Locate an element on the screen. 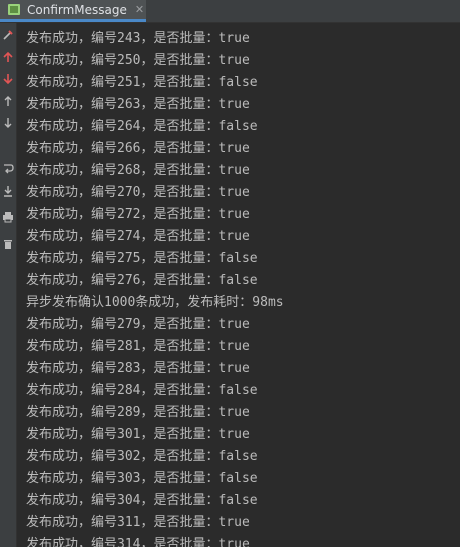  scroll-to-end-icon is located at coordinates (8, 191).